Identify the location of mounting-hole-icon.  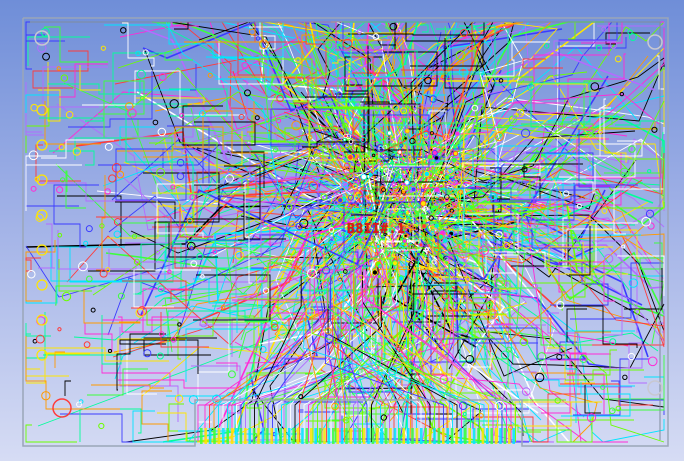
(42, 38).